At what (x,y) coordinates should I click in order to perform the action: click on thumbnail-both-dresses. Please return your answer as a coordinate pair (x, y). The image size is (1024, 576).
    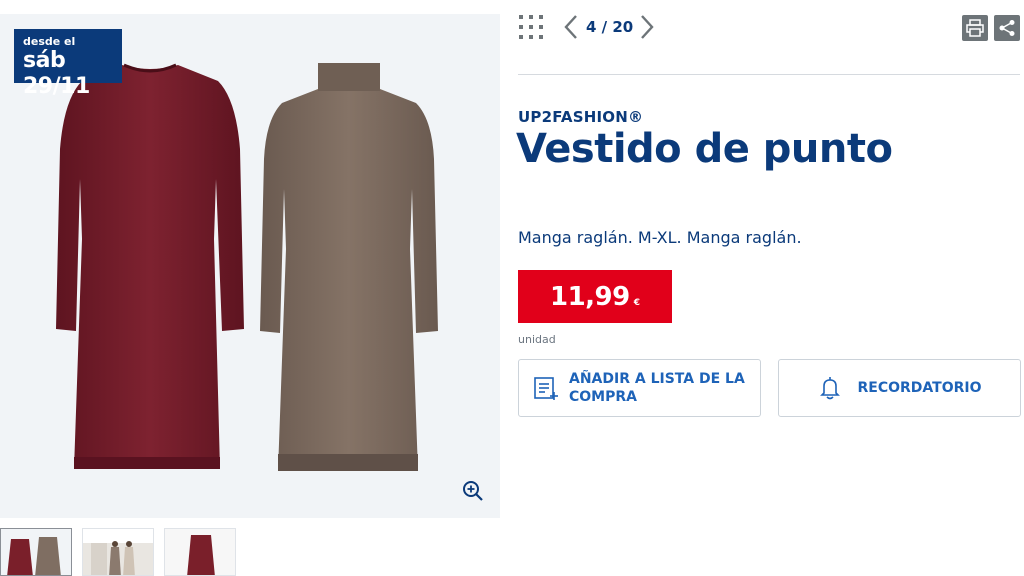
    Looking at the image, I should click on (36, 552).